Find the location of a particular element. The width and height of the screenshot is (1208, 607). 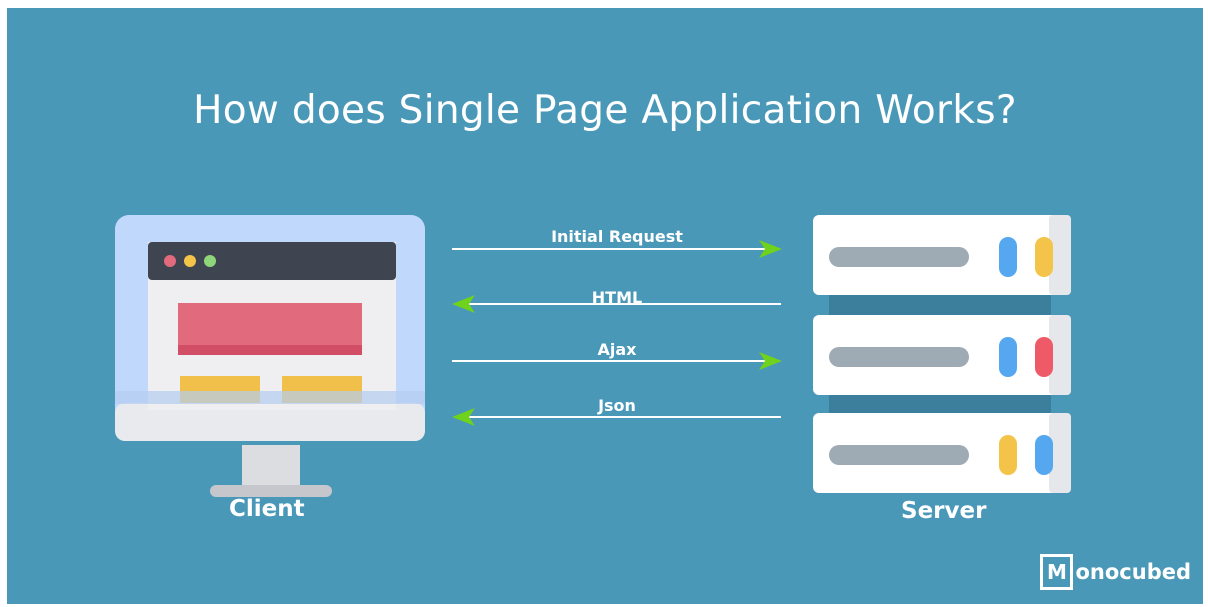

logo-box-icon: M is located at coordinates (1057, 572).